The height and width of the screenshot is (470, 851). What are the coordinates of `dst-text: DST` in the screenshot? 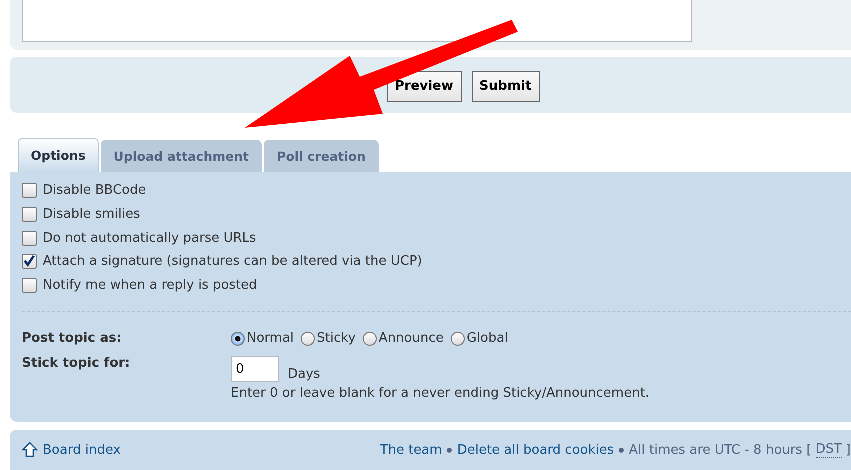 It's located at (829, 450).